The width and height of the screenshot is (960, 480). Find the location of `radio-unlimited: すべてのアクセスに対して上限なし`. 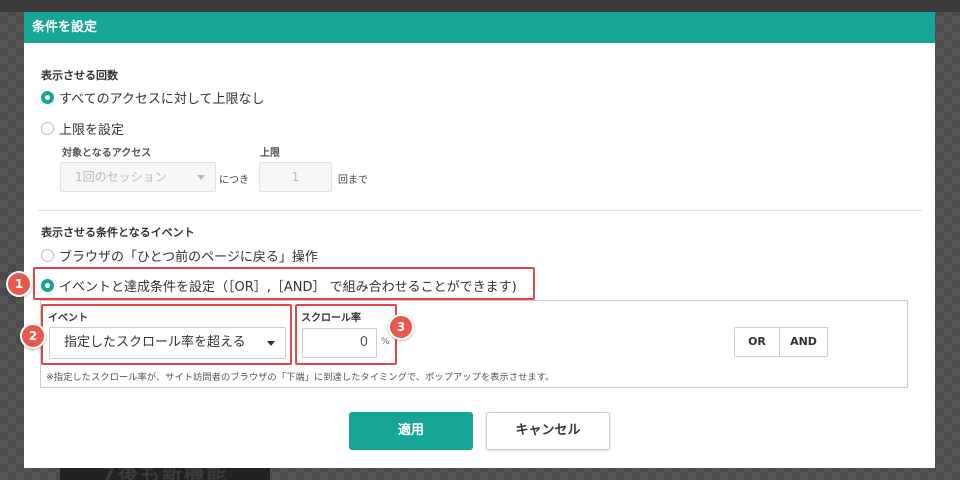

radio-unlimited: すべてのアクセスに対して上限なし is located at coordinates (153, 97).